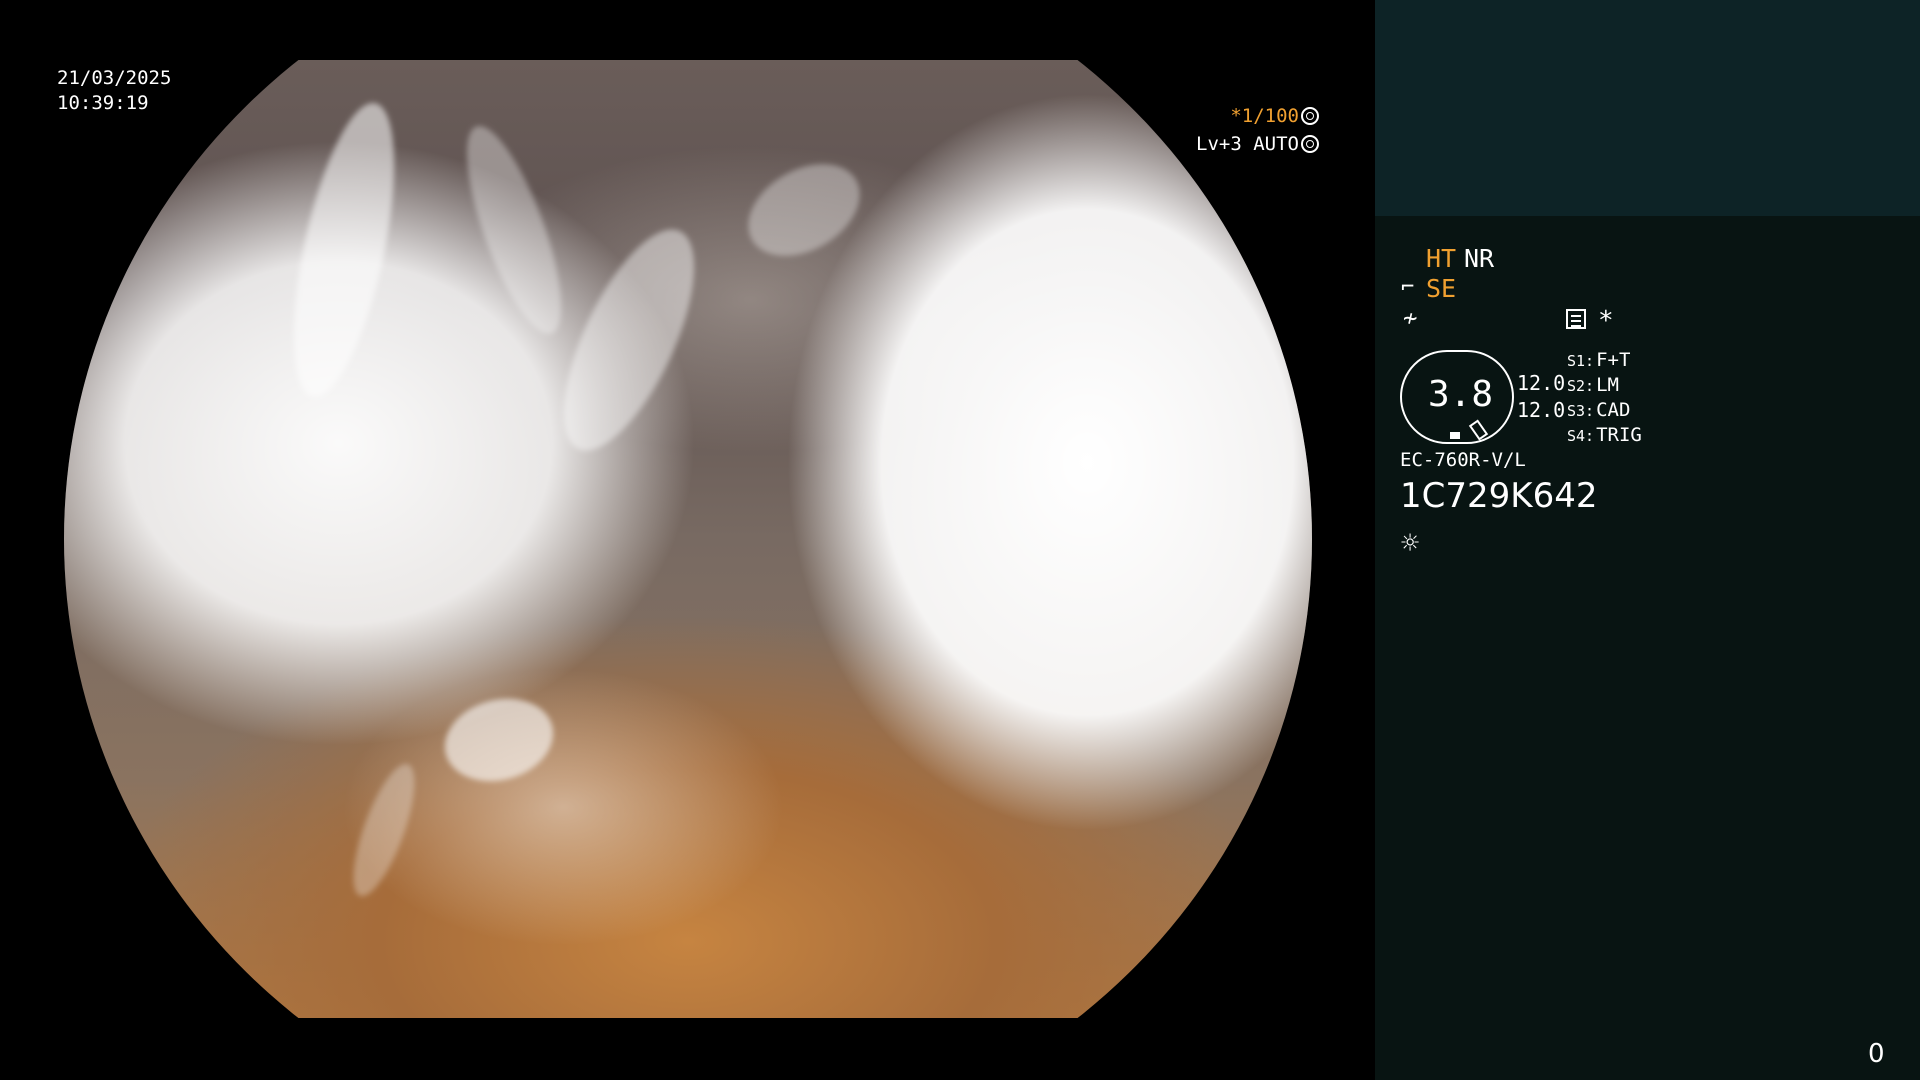 The width and height of the screenshot is (1920, 1080). Describe the element at coordinates (1499, 496) in the screenshot. I see `scope-serial: 1C729K642` at that location.